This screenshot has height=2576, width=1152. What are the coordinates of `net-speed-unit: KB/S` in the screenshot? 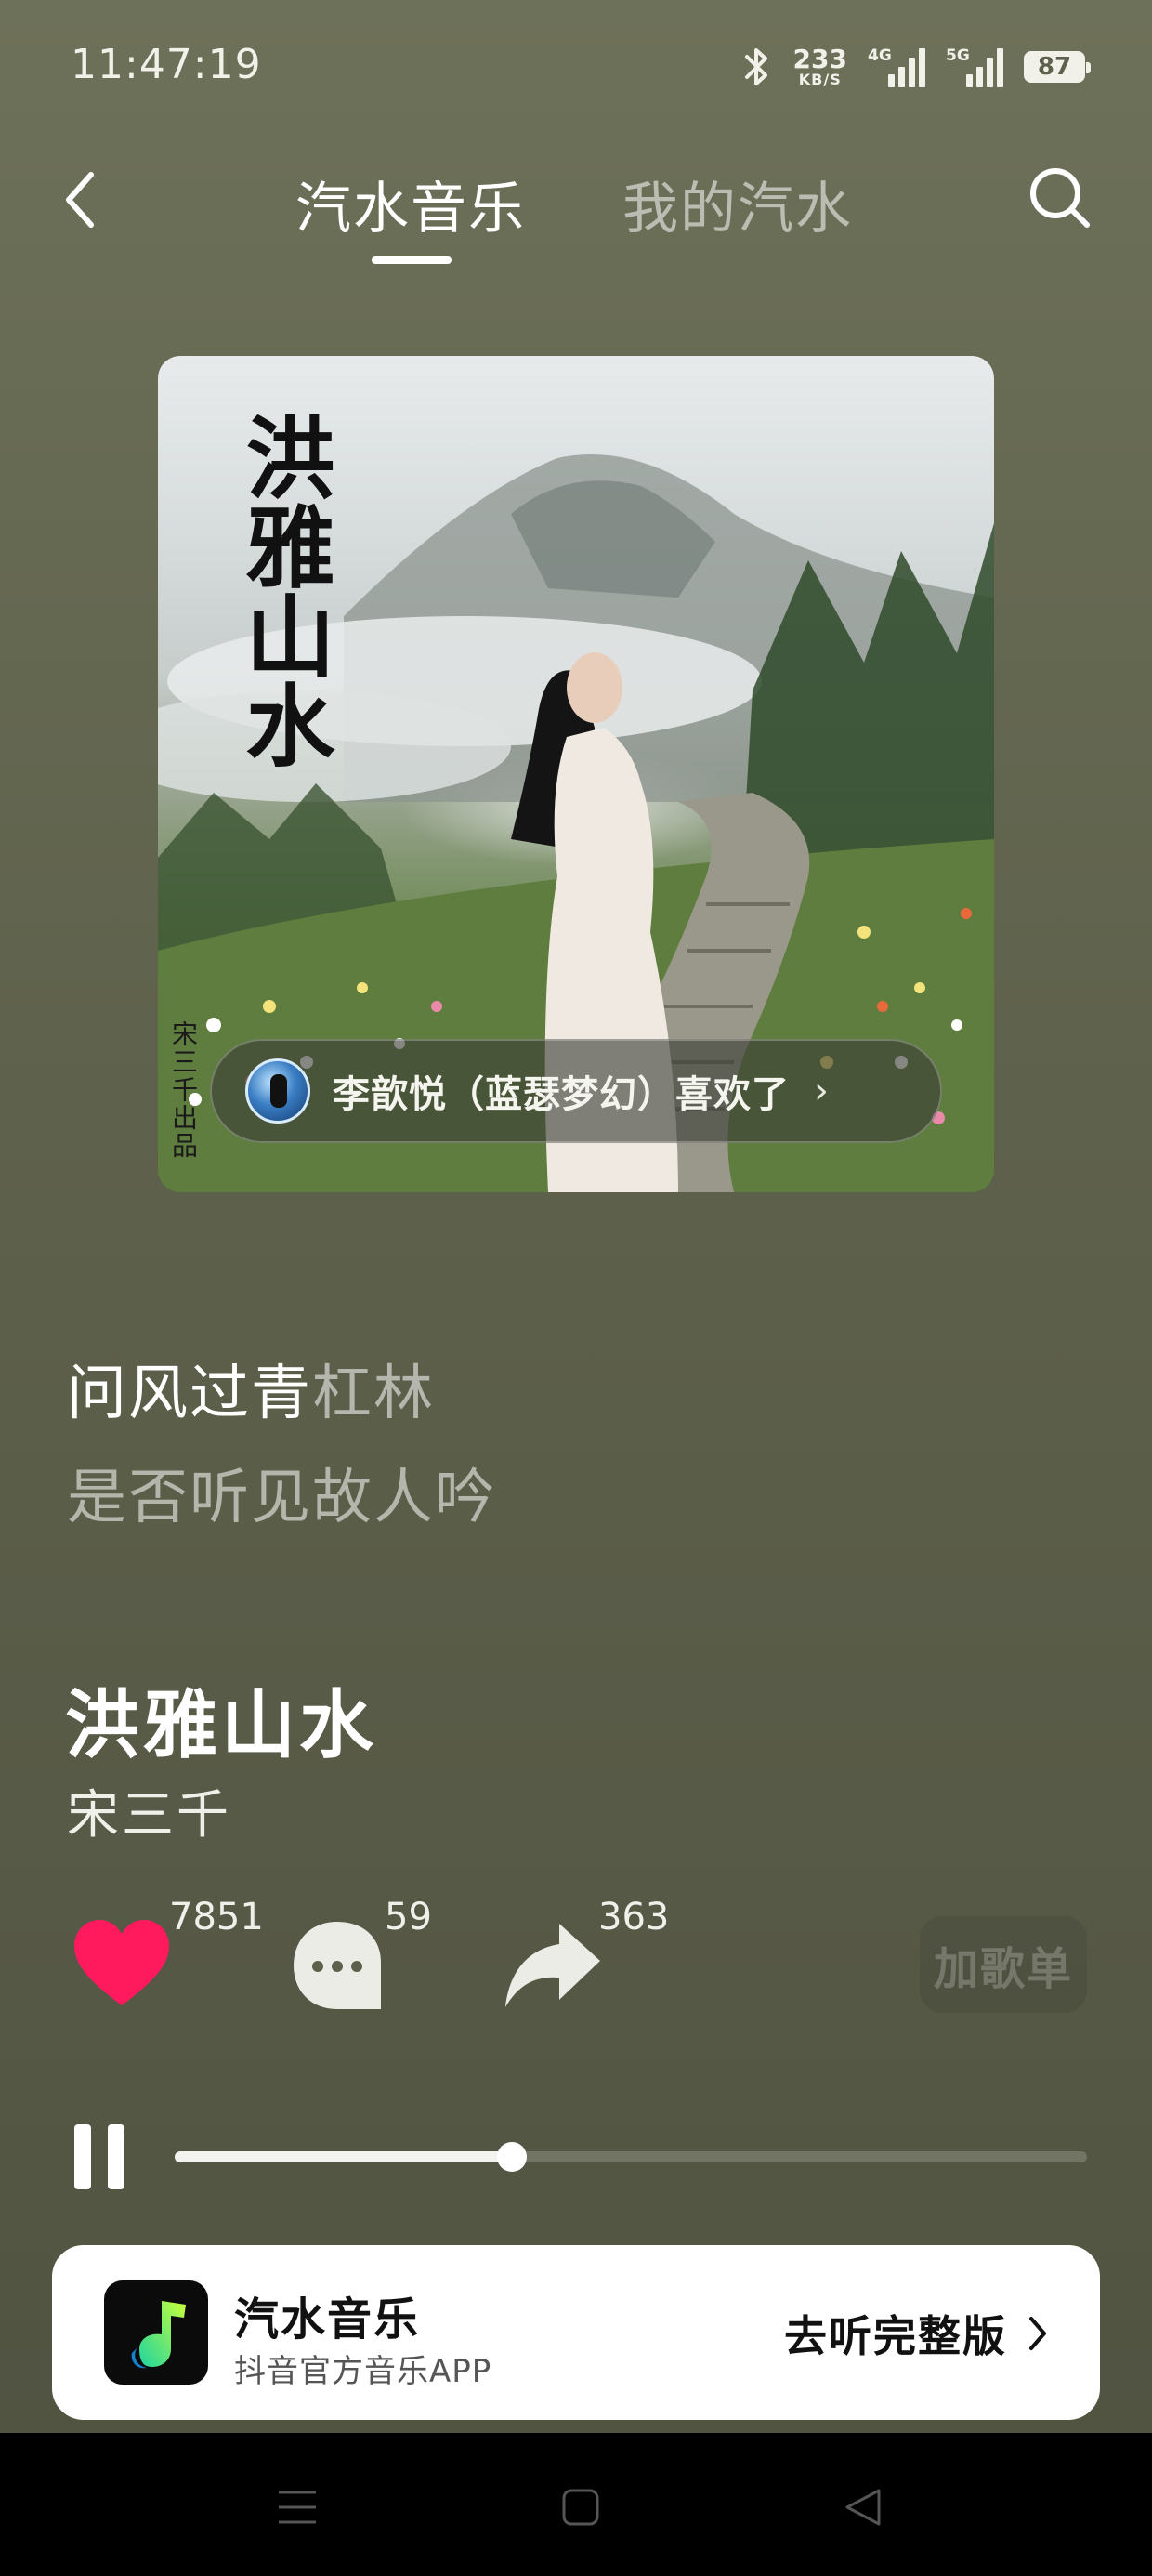 It's located at (820, 79).